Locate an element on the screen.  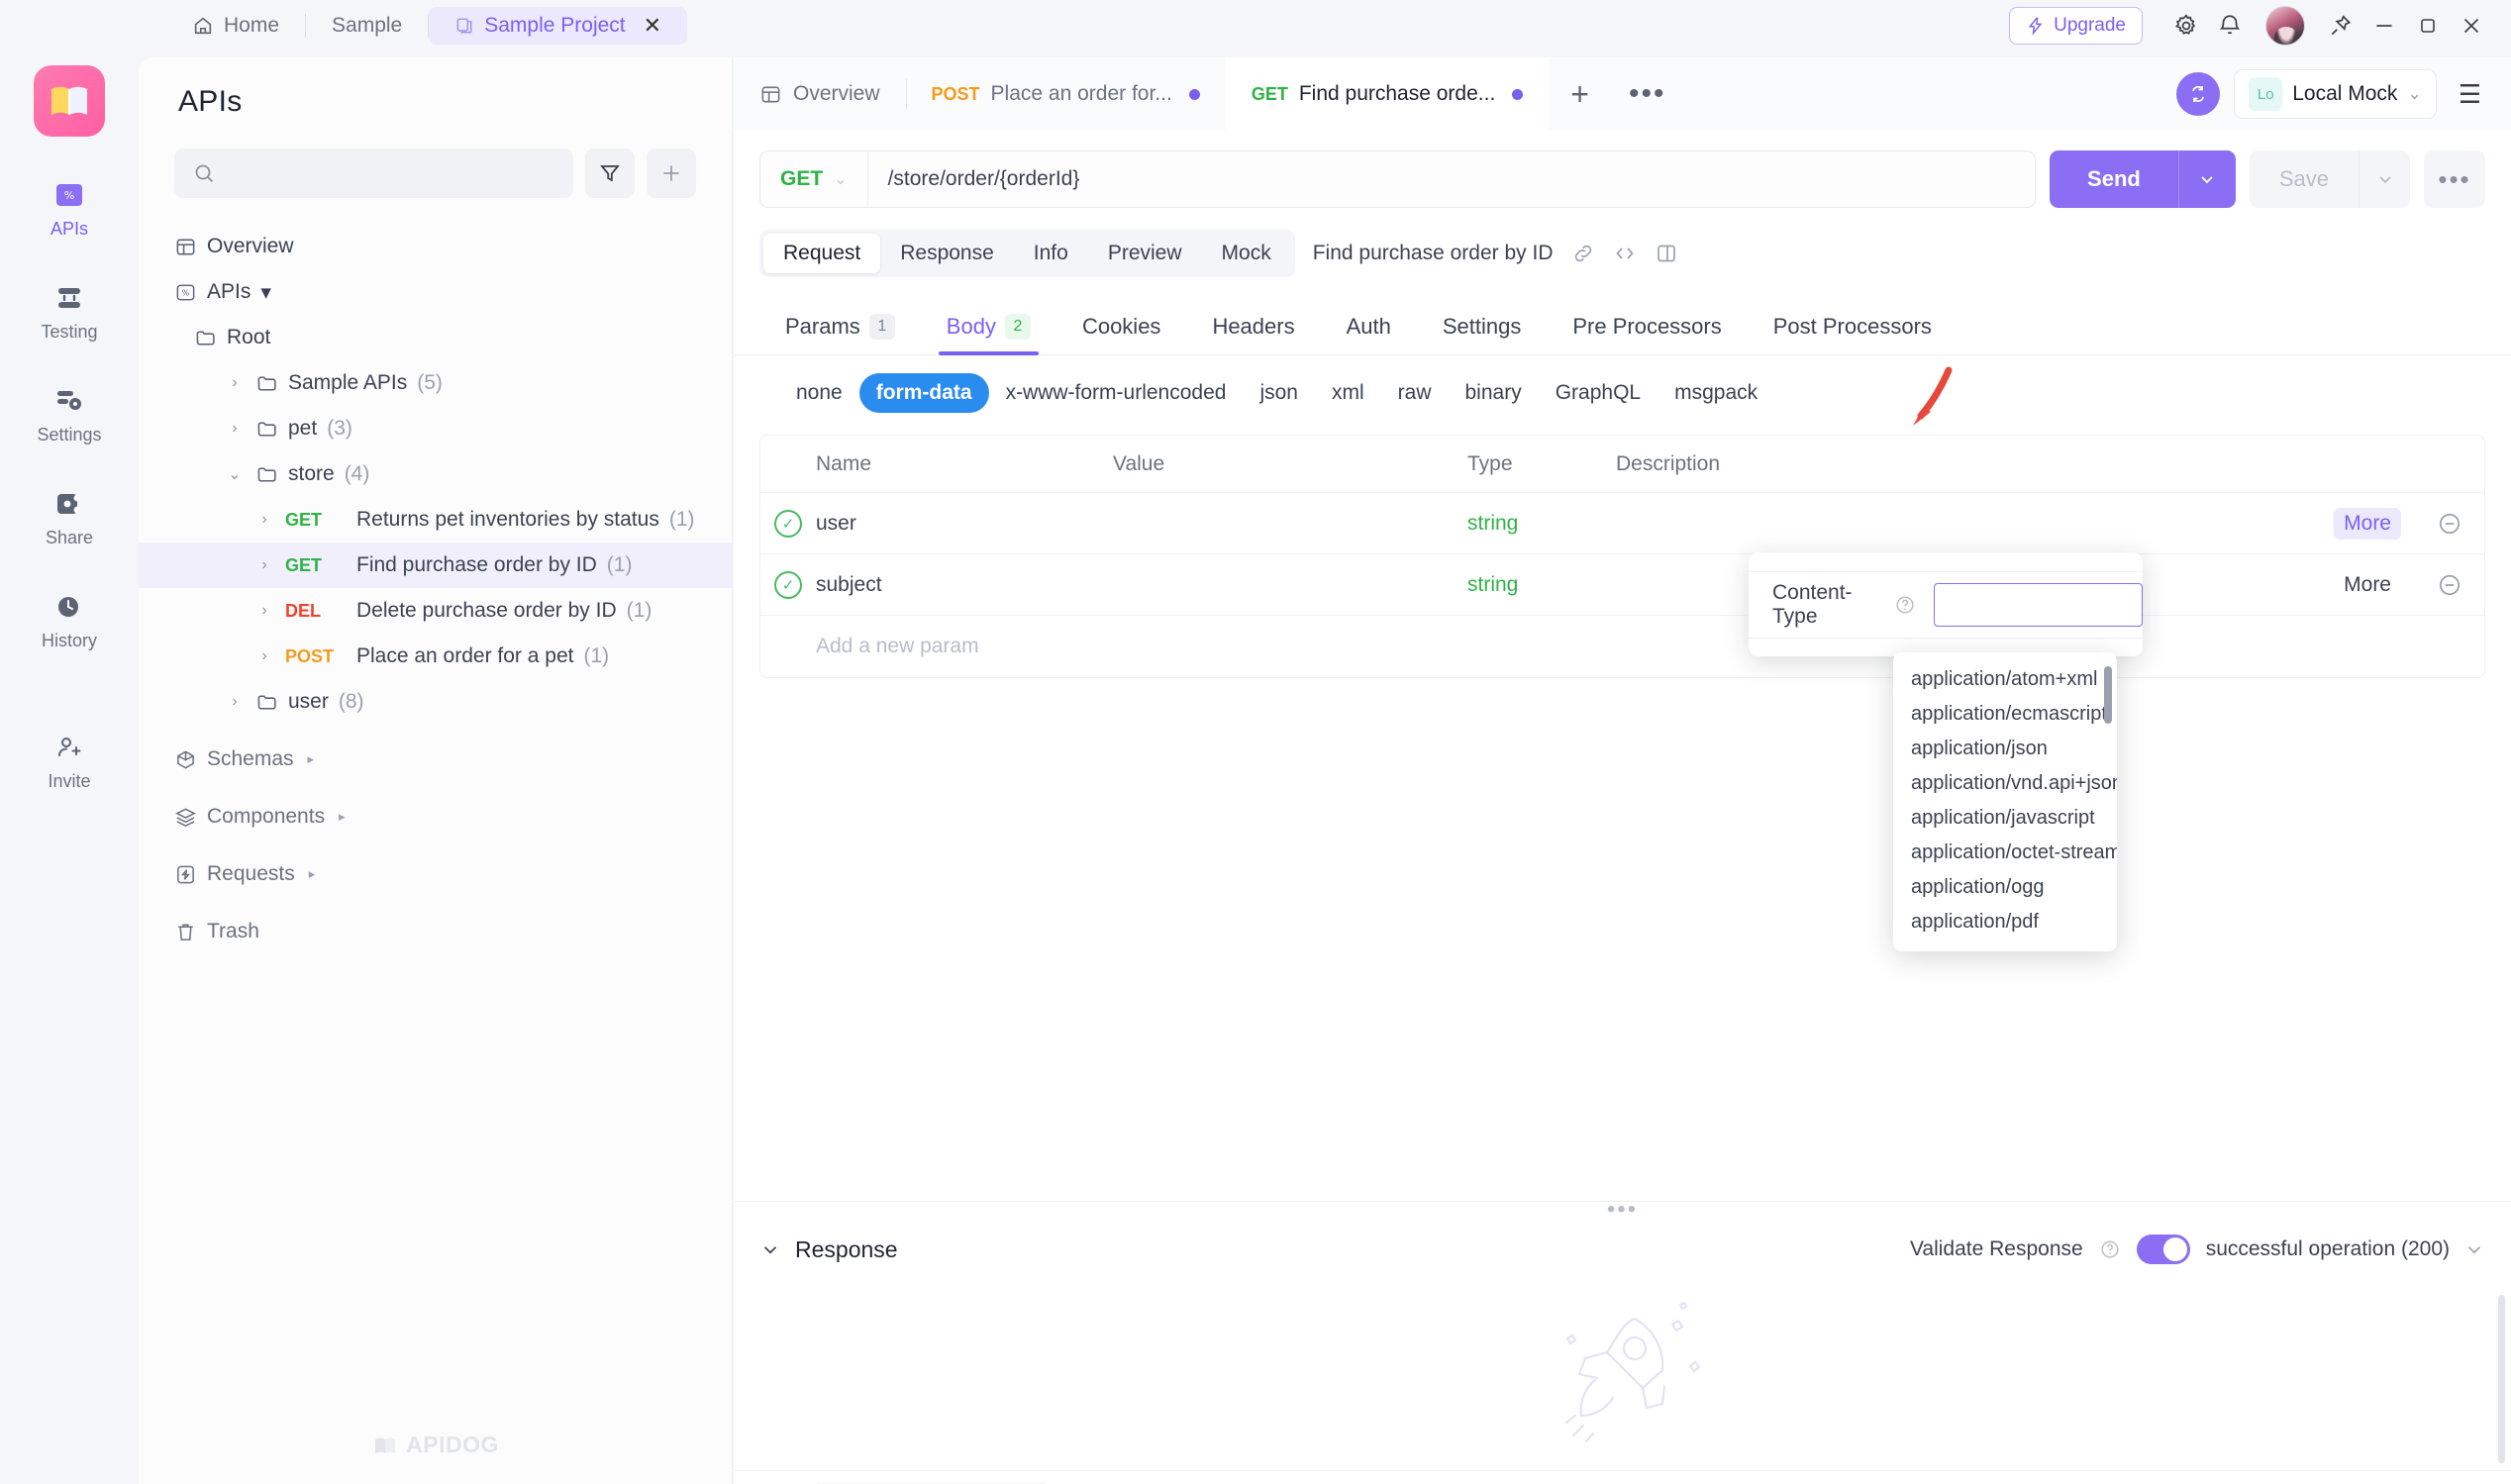
panel-resize-handle: ••• is located at coordinates (1622, 1209).